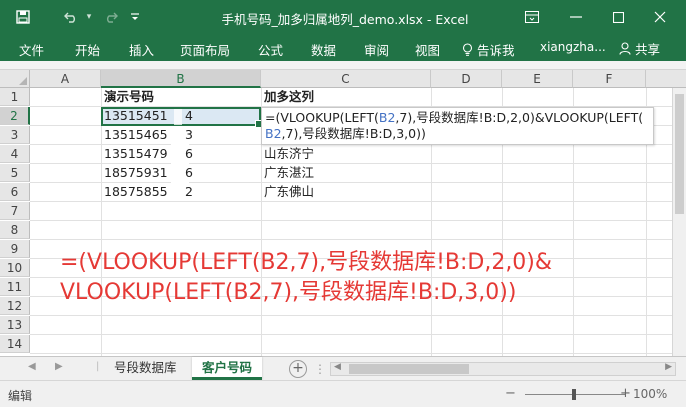 The width and height of the screenshot is (686, 407). I want to click on maximize-icon, so click(618, 17).